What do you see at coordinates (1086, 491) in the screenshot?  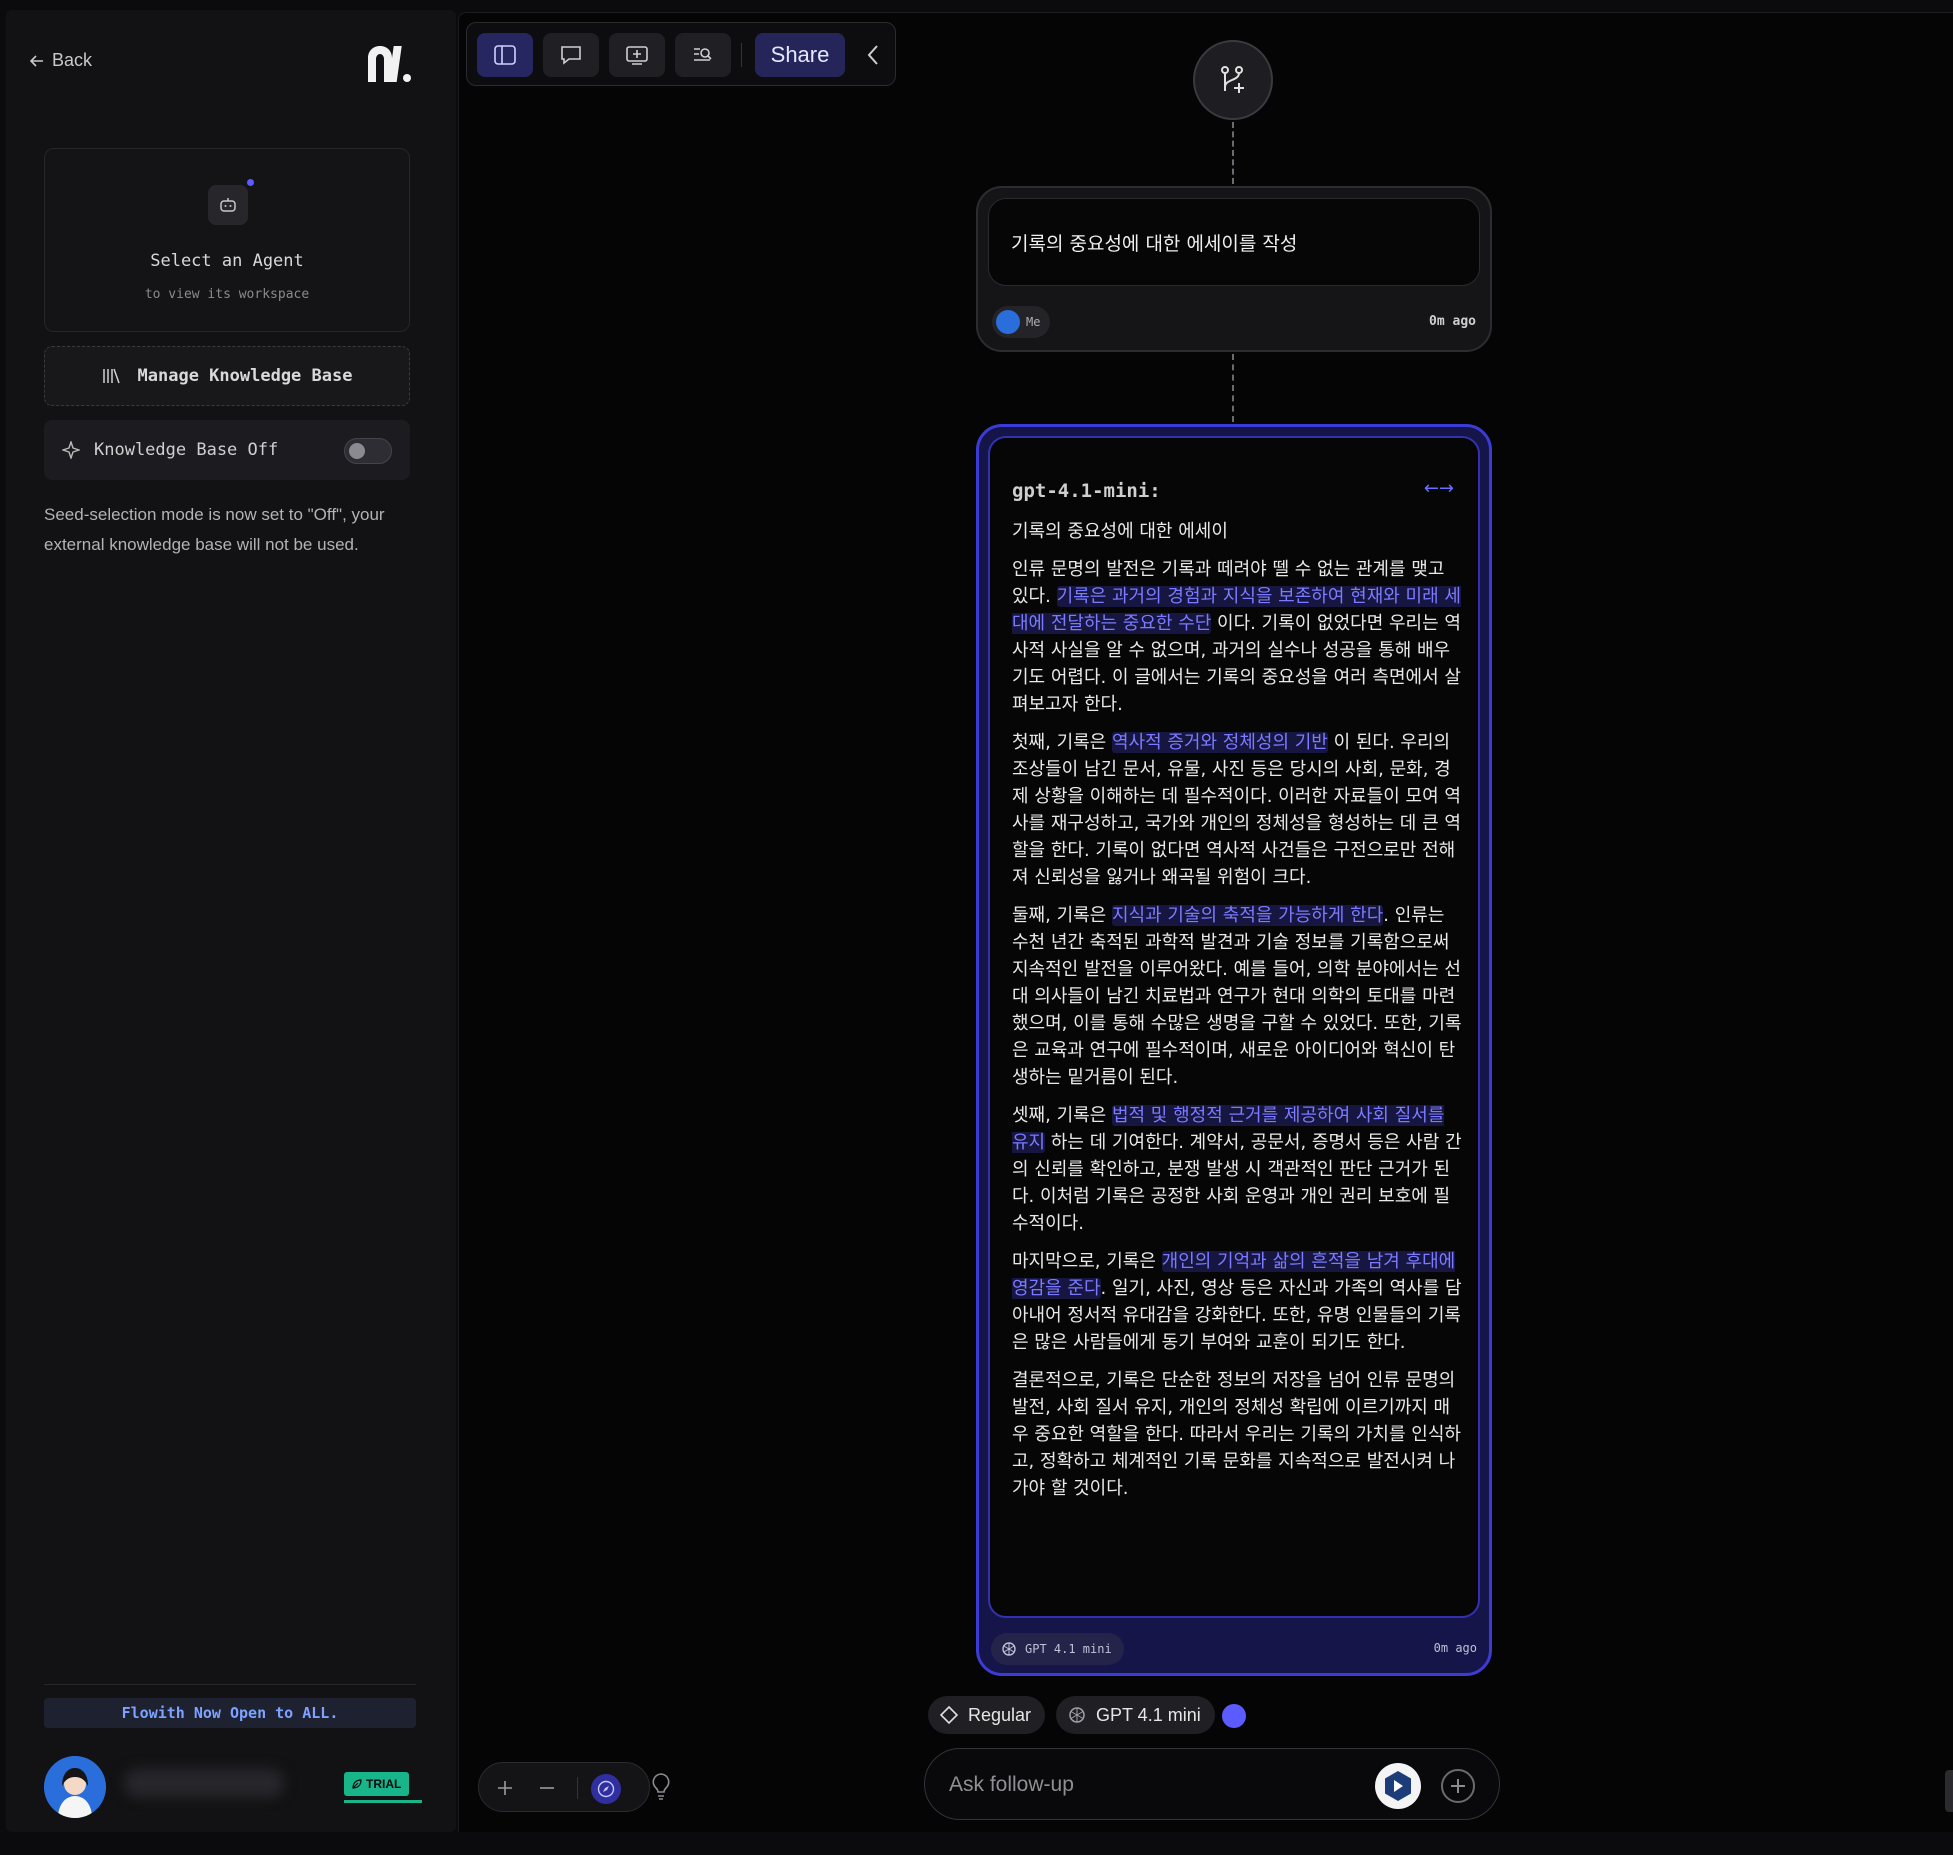 I see `answer-model-header: gpt-4.1-mini:` at bounding box center [1086, 491].